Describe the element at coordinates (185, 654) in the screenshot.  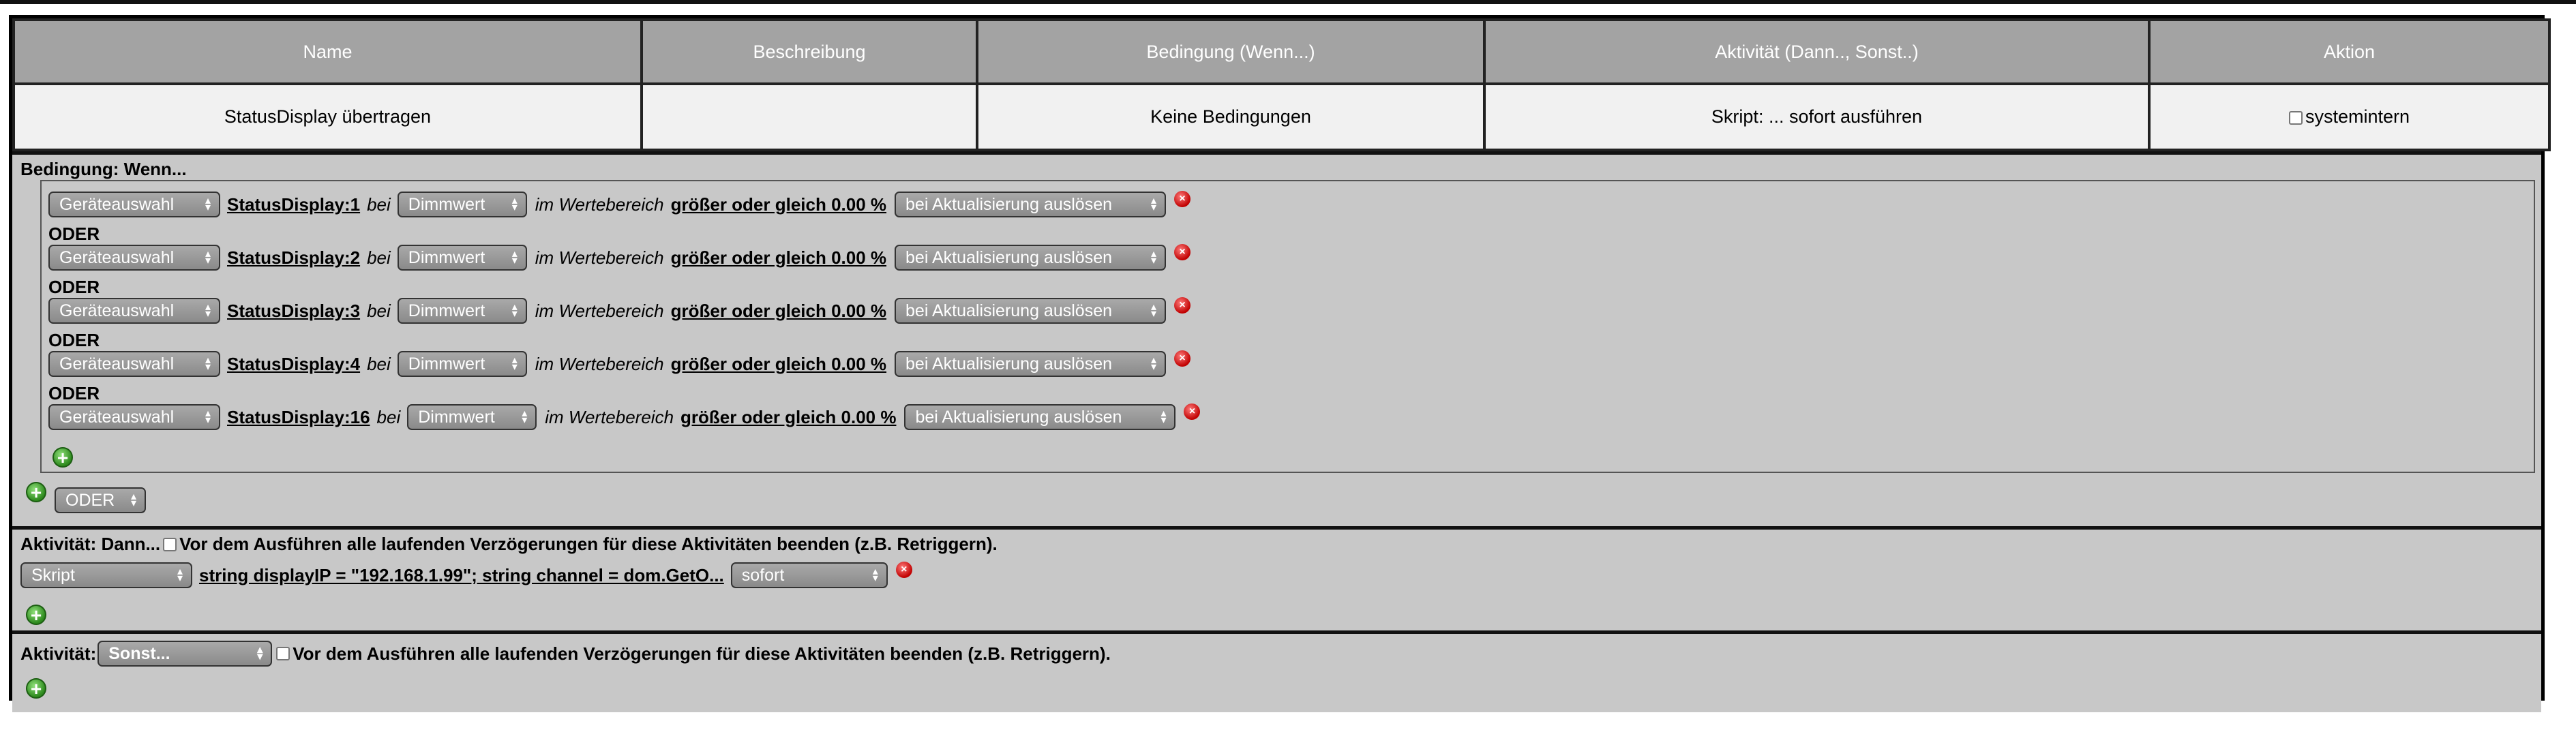
I see `else-type-select: Sonst... ▴ ▾` at that location.